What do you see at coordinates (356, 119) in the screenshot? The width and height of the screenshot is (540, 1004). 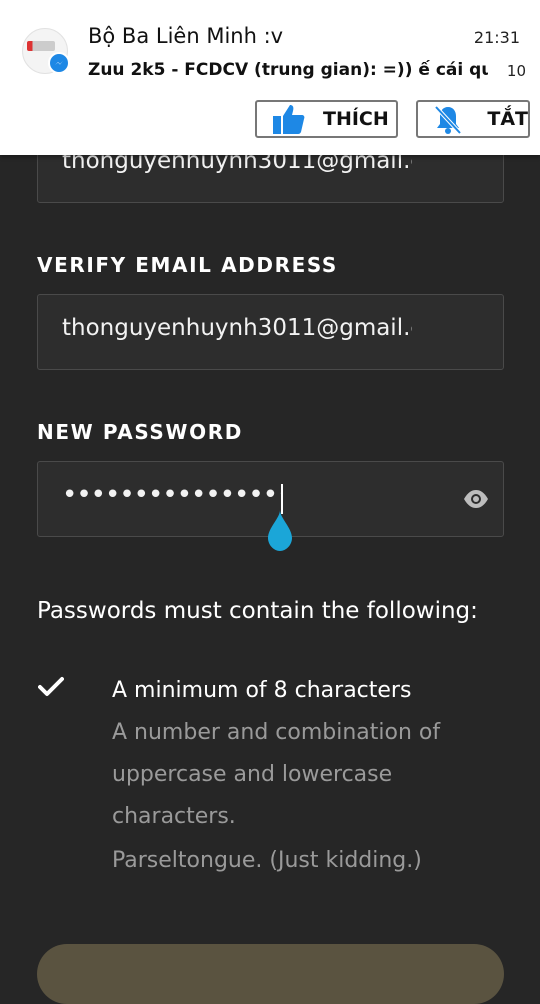 I see `like-button-label: THÍCH` at bounding box center [356, 119].